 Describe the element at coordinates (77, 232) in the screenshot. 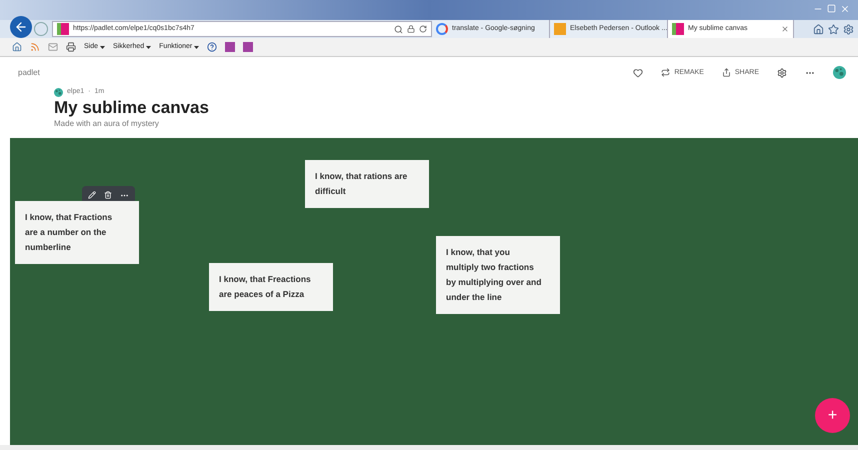

I see `note-card: I know, that Fractions are a number on the numberline` at that location.